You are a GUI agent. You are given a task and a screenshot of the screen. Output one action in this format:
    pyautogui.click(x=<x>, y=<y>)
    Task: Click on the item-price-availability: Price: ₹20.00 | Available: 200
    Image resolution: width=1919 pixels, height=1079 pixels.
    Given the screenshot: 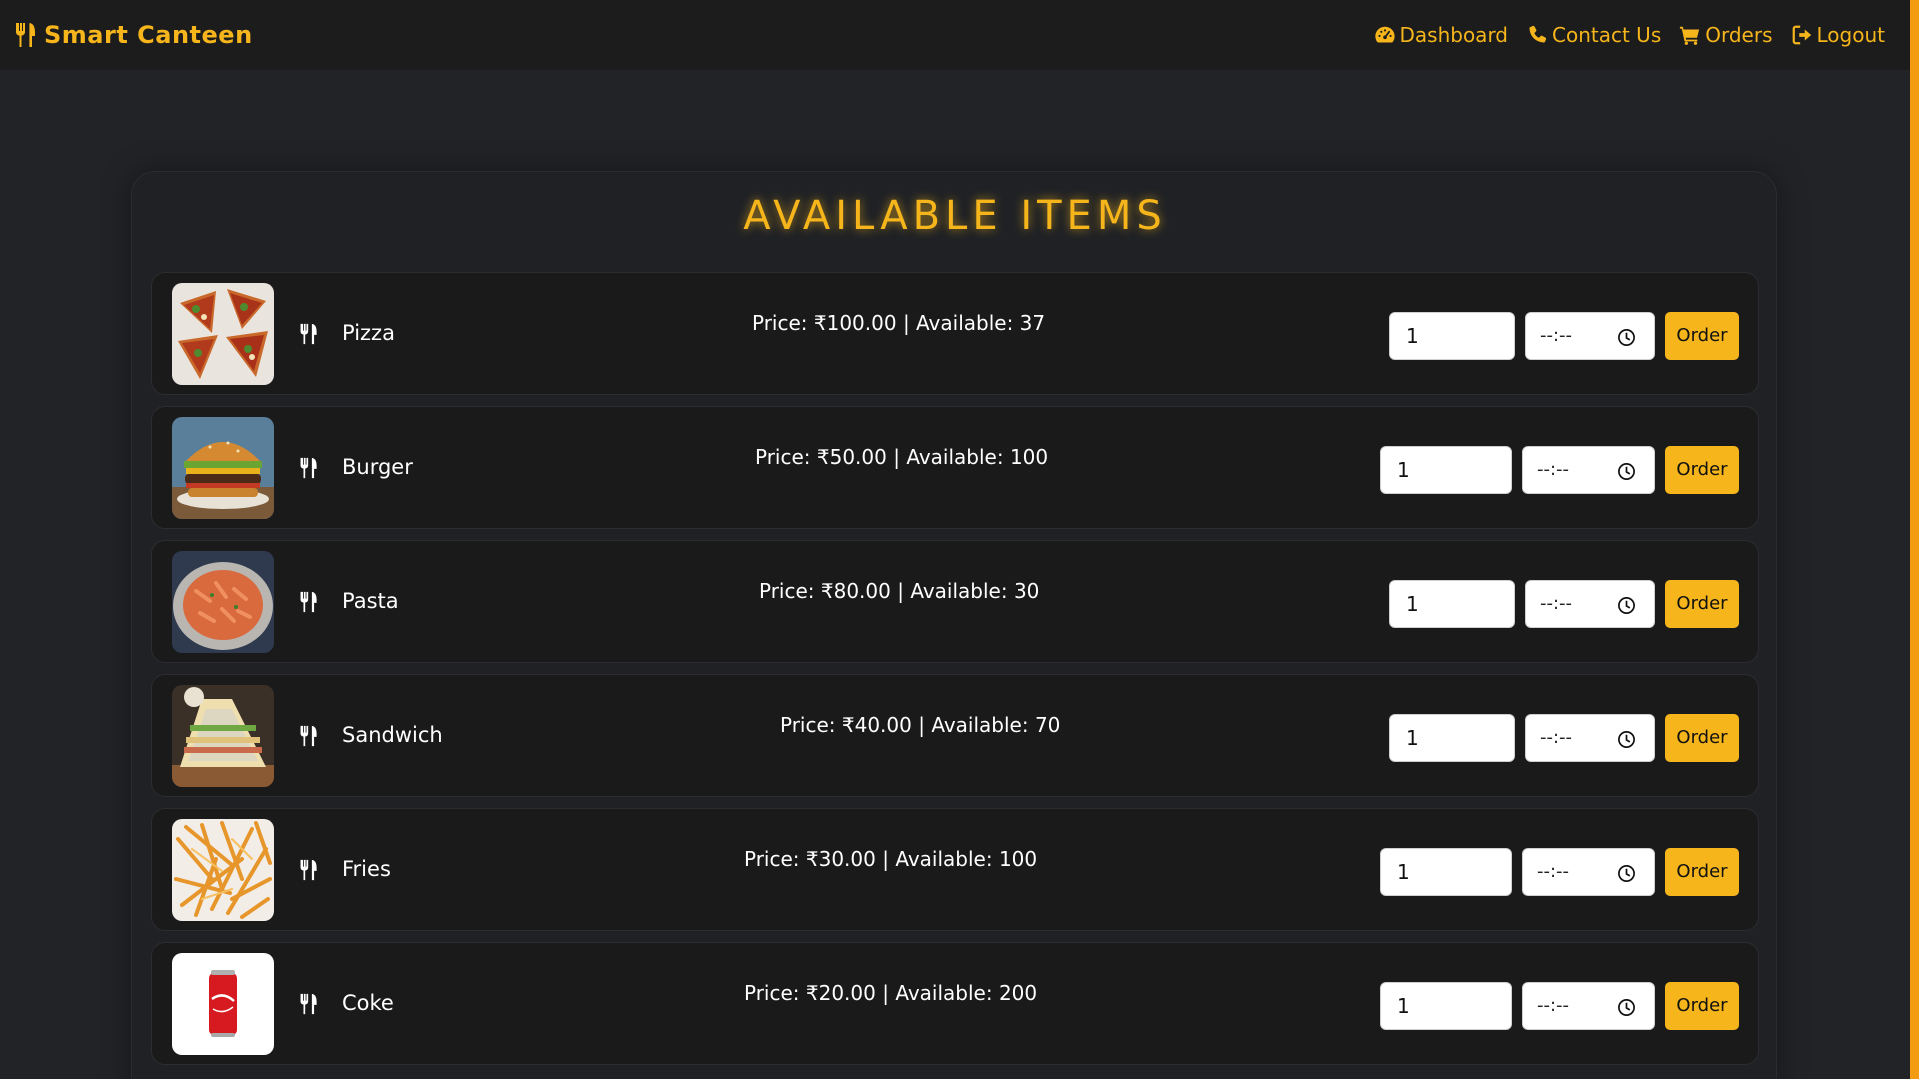 What is the action you would take?
    pyautogui.click(x=891, y=993)
    